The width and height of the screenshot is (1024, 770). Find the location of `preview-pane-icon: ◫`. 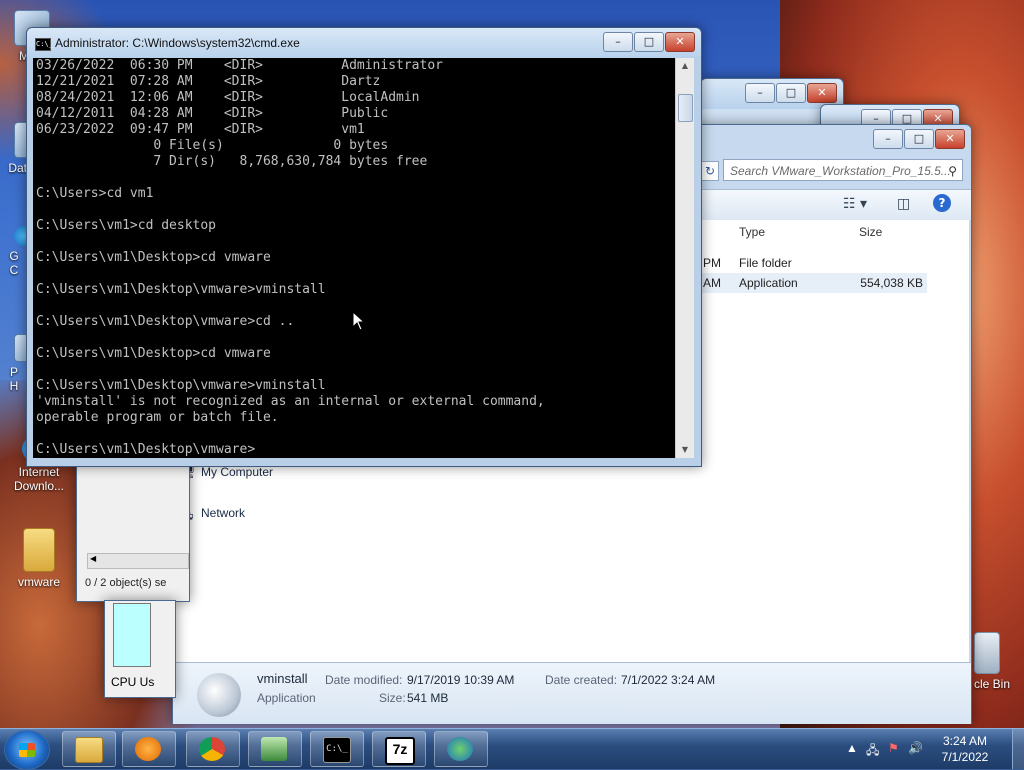

preview-pane-icon: ◫ is located at coordinates (903, 204).